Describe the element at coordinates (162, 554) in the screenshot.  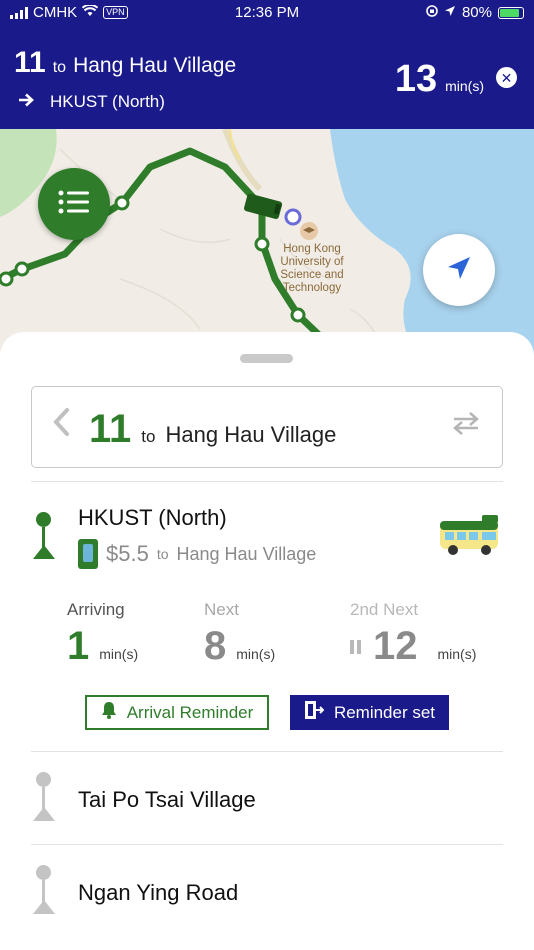
I see `fare-to-label: to` at that location.